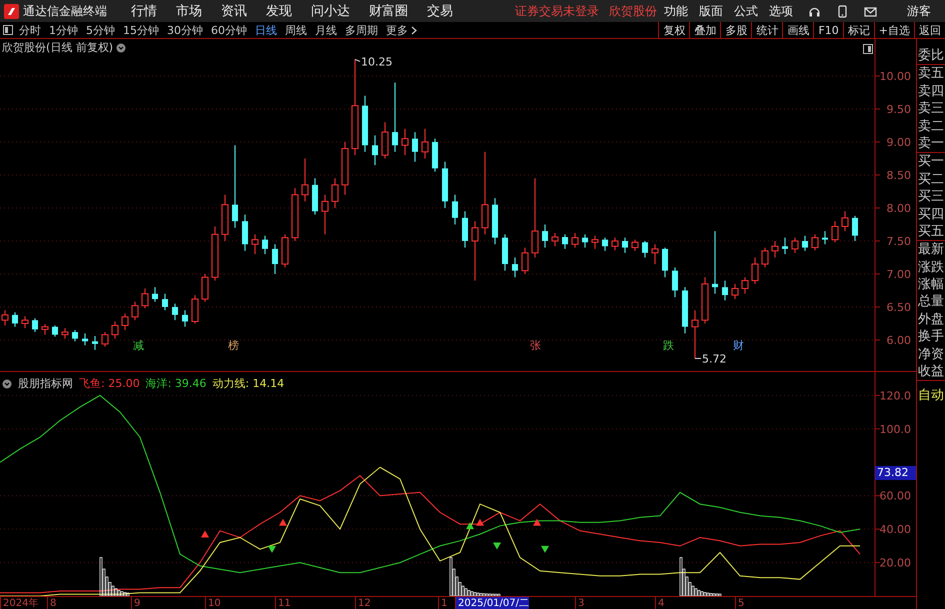 The image size is (945, 609). What do you see at coordinates (931, 372) in the screenshot?
I see `quote-field-label: 收益` at bounding box center [931, 372].